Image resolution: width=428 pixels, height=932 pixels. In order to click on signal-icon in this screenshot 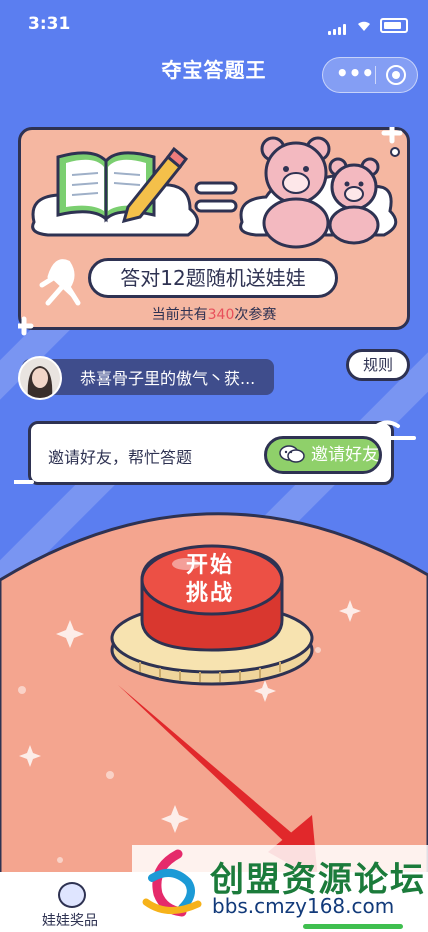, I will do `click(338, 25)`.